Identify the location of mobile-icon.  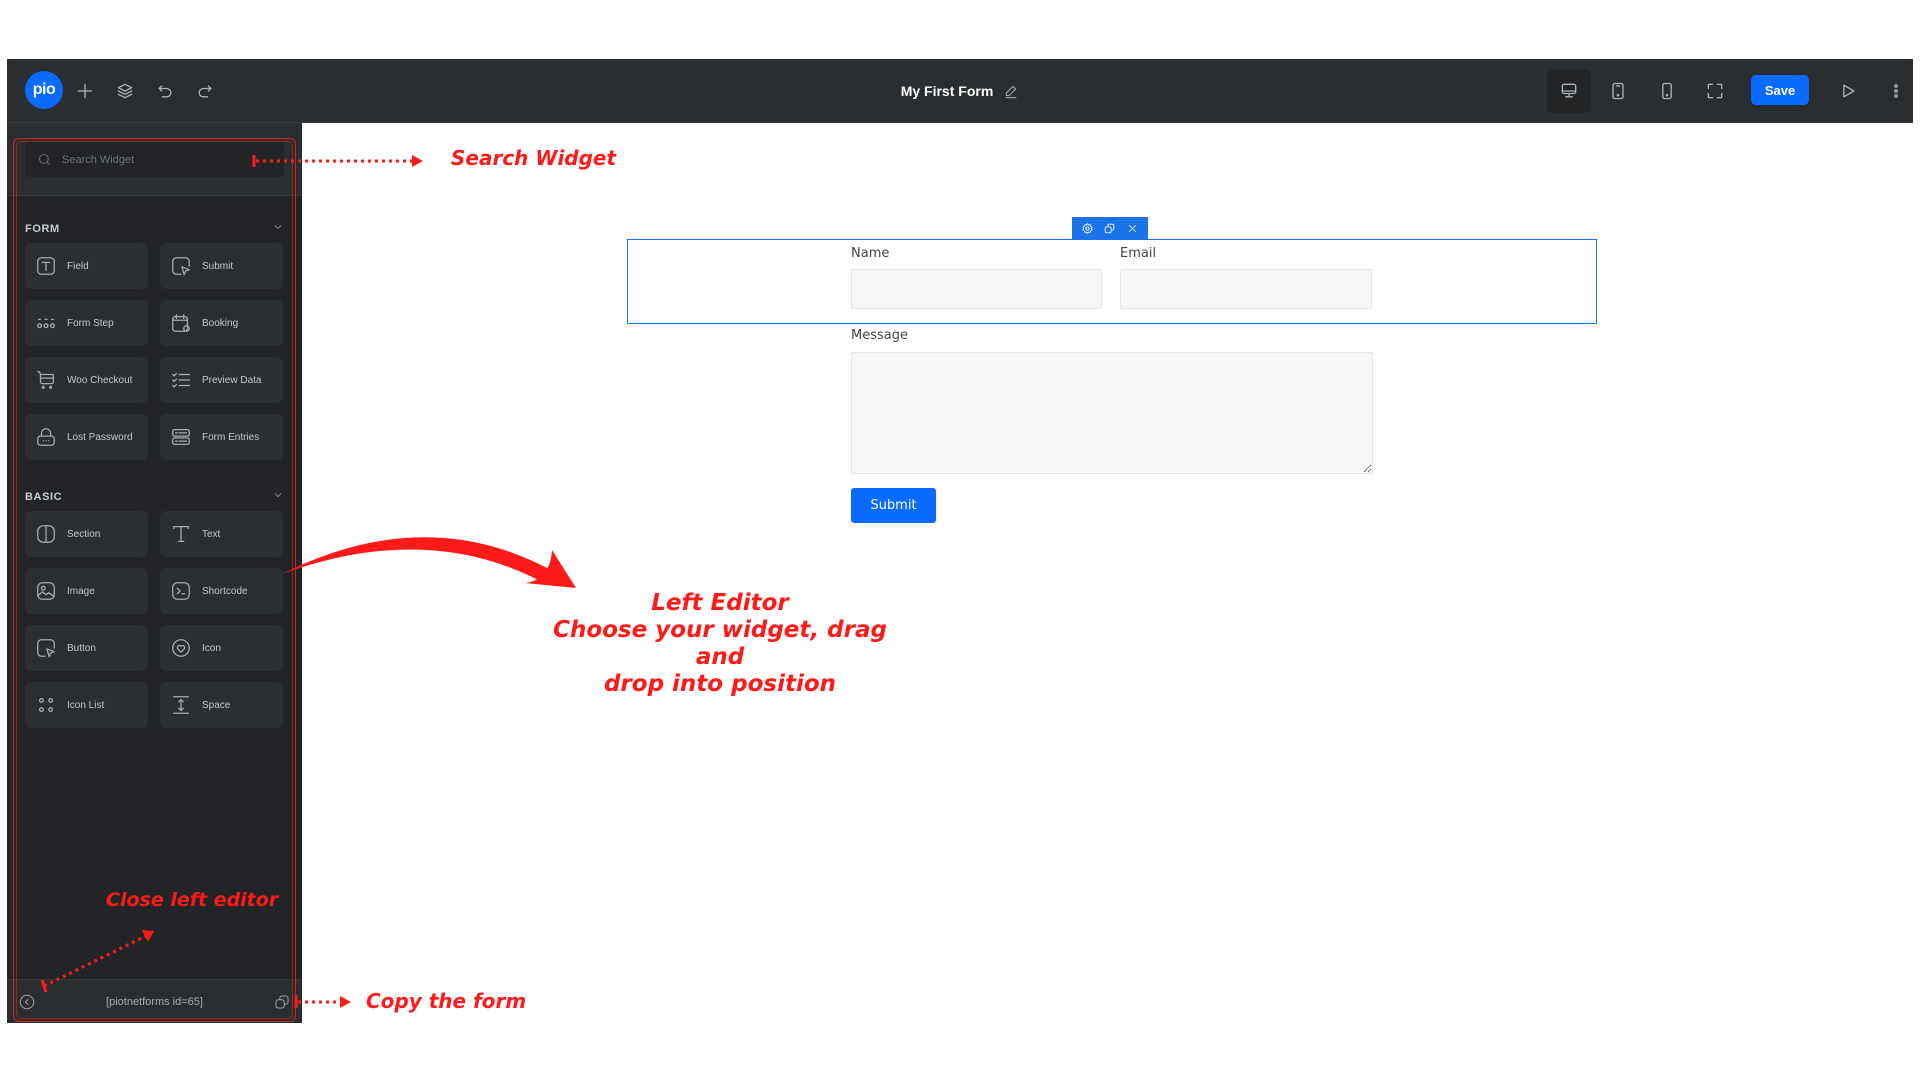
(1667, 91).